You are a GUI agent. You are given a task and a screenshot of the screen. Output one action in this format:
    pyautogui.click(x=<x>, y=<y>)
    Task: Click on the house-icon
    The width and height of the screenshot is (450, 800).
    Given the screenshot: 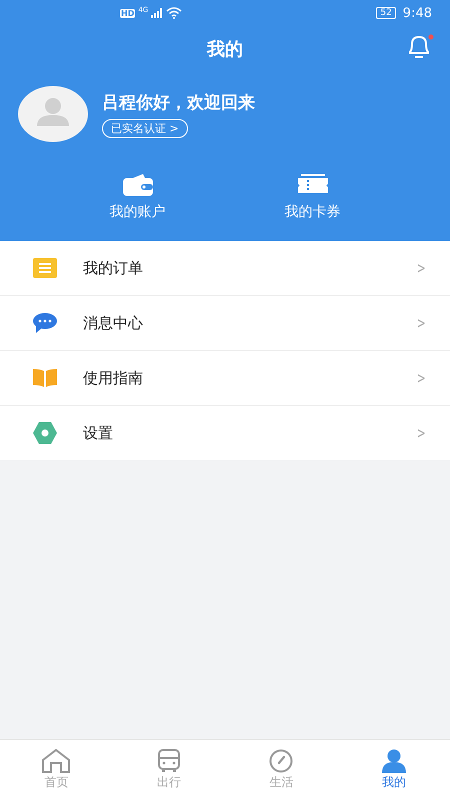 What is the action you would take?
    pyautogui.click(x=56, y=761)
    